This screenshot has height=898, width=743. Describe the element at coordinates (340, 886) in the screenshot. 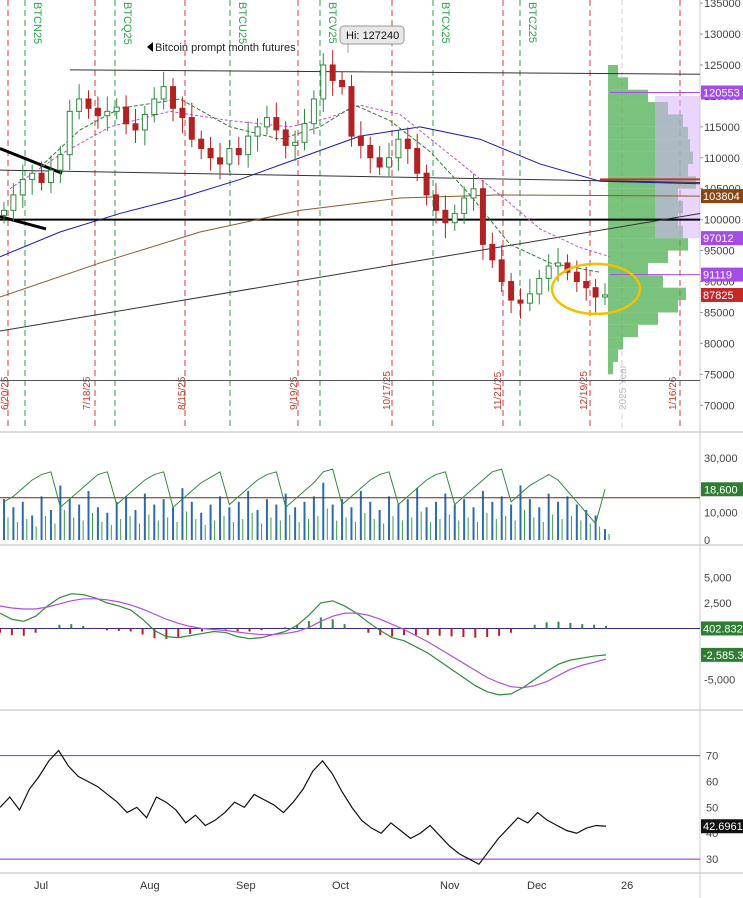

I see `month-label: Oct` at that location.